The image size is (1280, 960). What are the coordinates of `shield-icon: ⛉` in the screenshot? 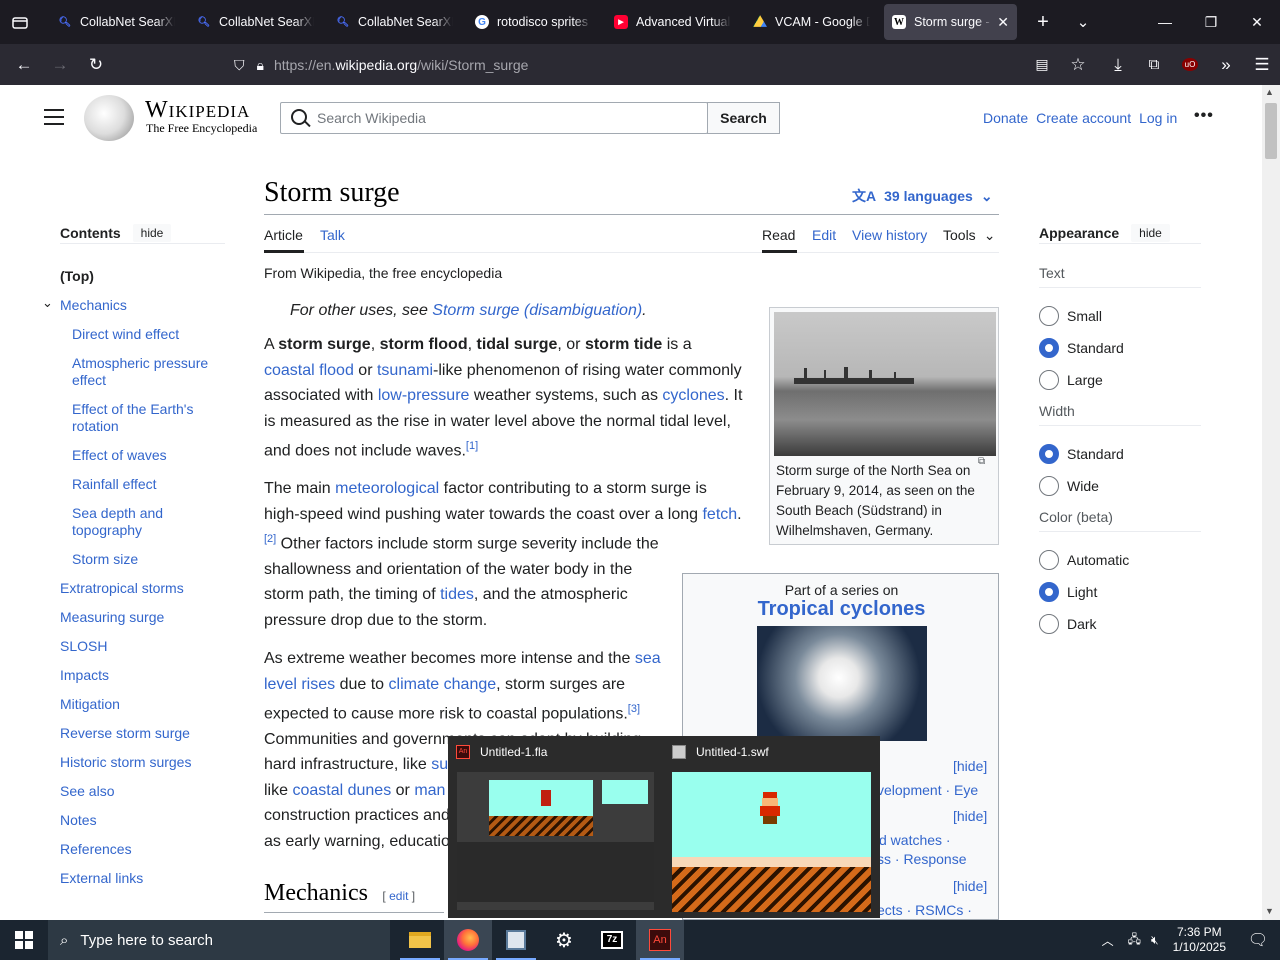 It's located at (239, 65).